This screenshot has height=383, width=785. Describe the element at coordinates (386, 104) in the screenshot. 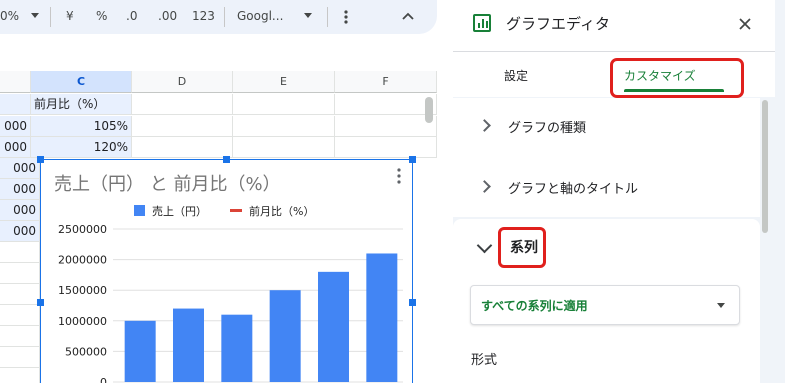

I see `cell-f1` at that location.